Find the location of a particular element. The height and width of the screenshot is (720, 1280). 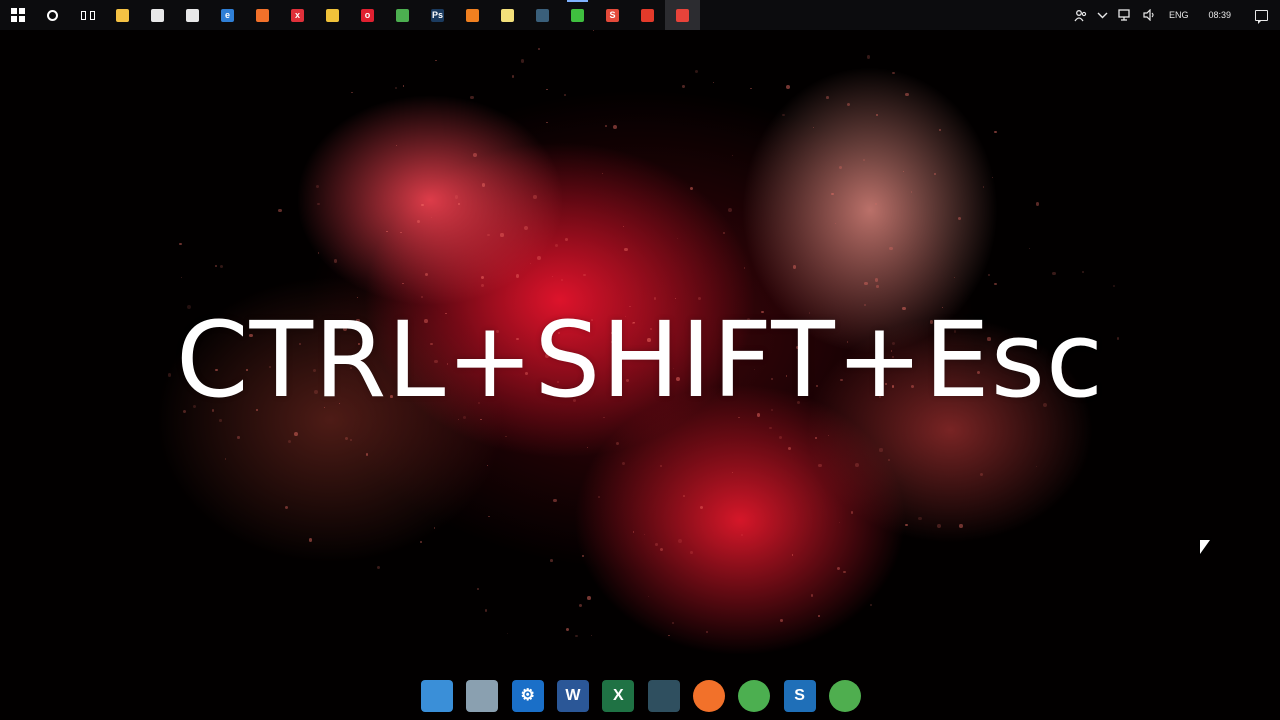

dock-item: X is located at coordinates (618, 696).